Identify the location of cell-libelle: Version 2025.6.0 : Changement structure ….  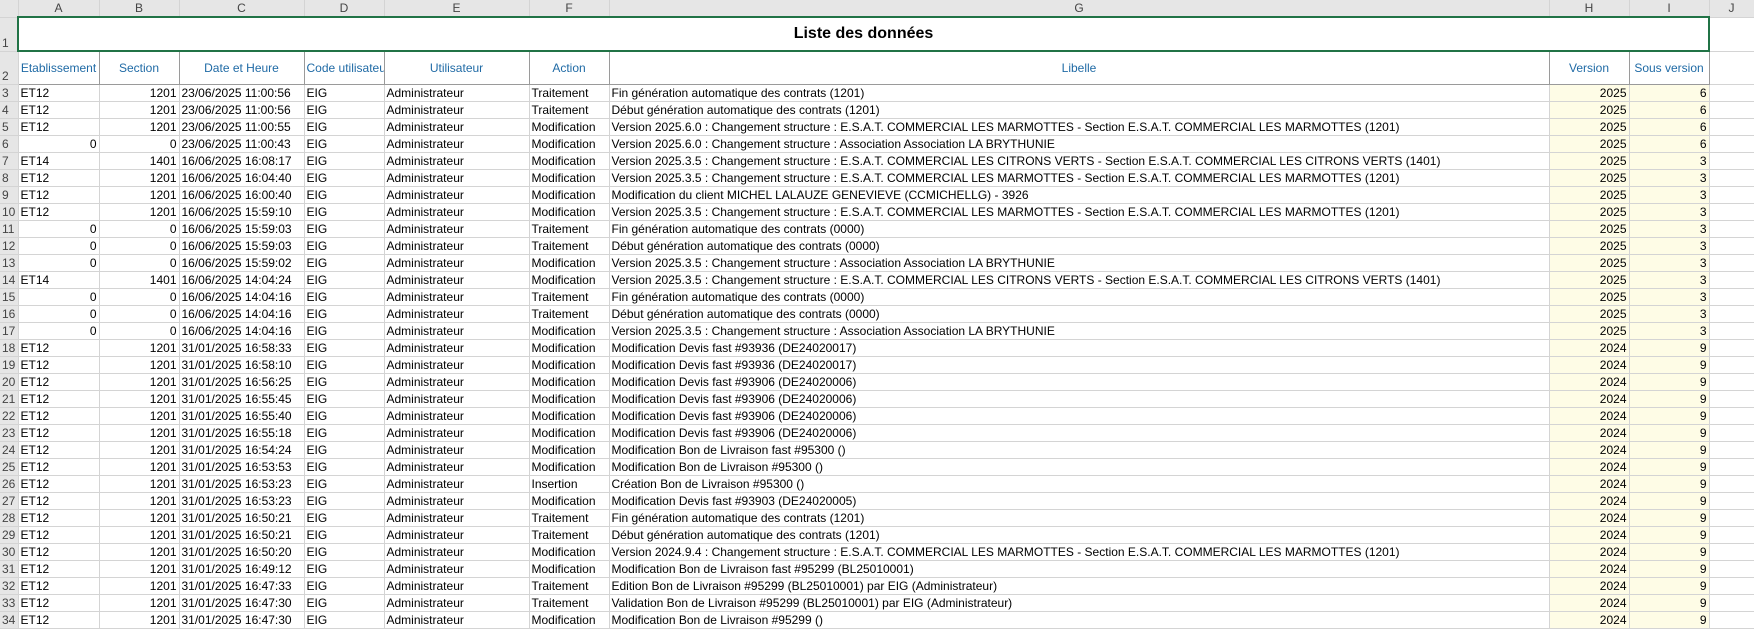
(1079, 144).